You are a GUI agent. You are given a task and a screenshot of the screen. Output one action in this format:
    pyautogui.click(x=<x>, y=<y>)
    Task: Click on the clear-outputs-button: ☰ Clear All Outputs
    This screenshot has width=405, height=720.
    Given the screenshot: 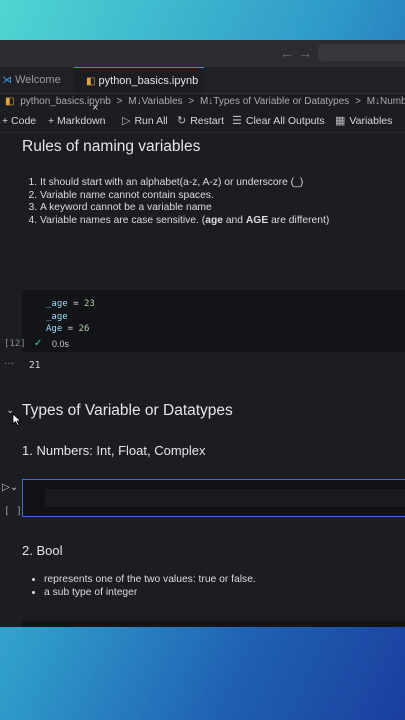 What is the action you would take?
    pyautogui.click(x=278, y=121)
    